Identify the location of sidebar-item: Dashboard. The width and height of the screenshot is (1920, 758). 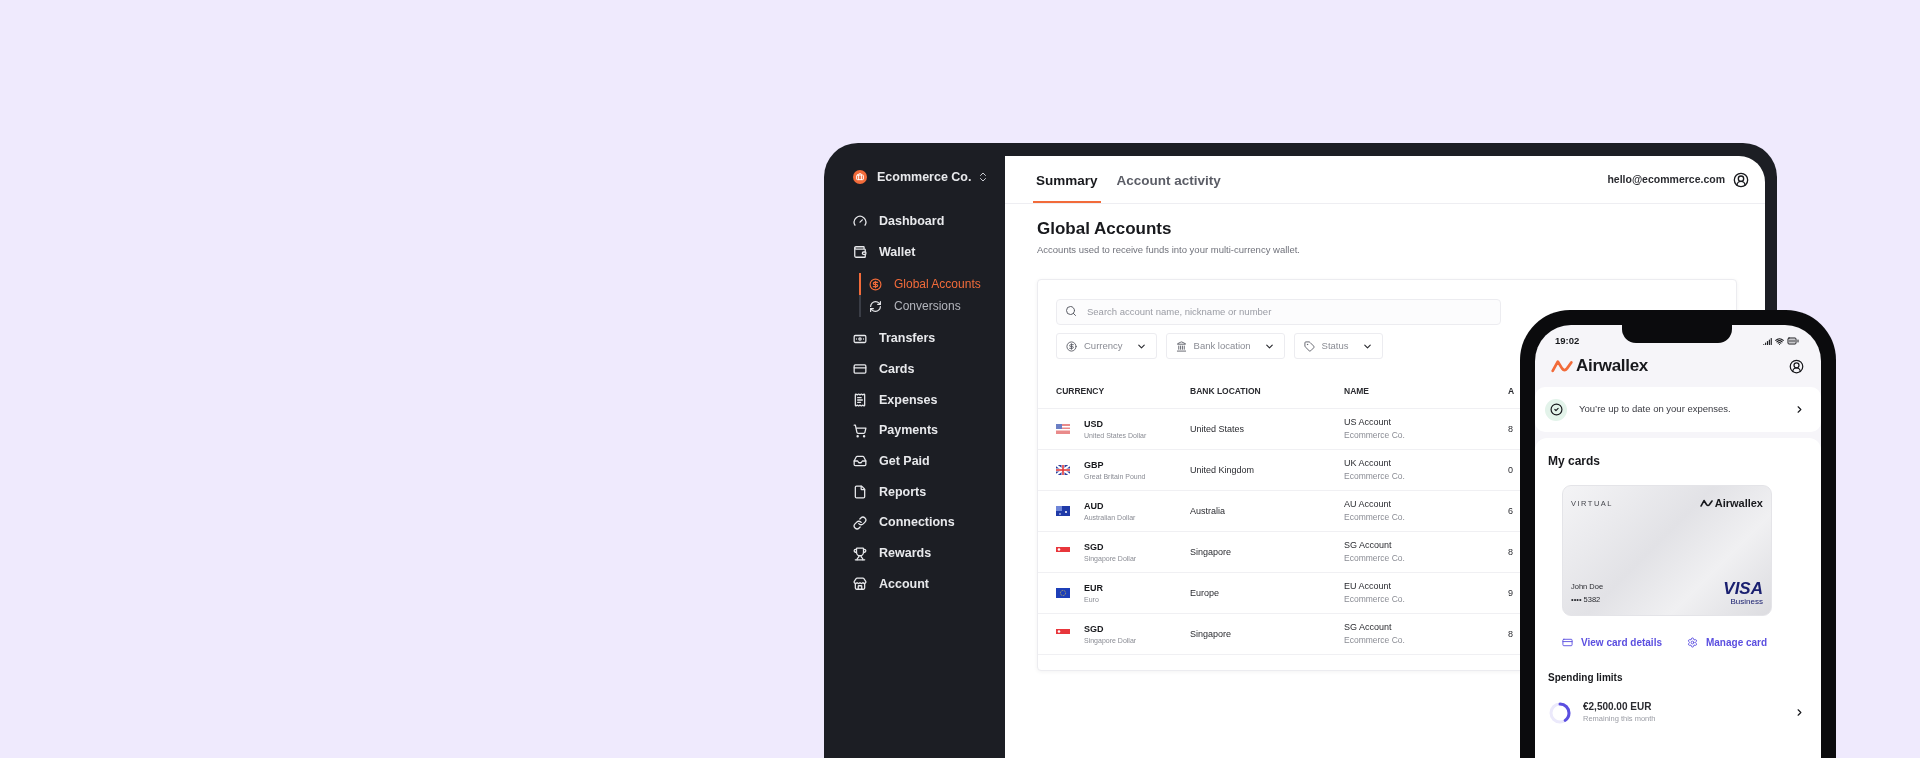
(899, 221).